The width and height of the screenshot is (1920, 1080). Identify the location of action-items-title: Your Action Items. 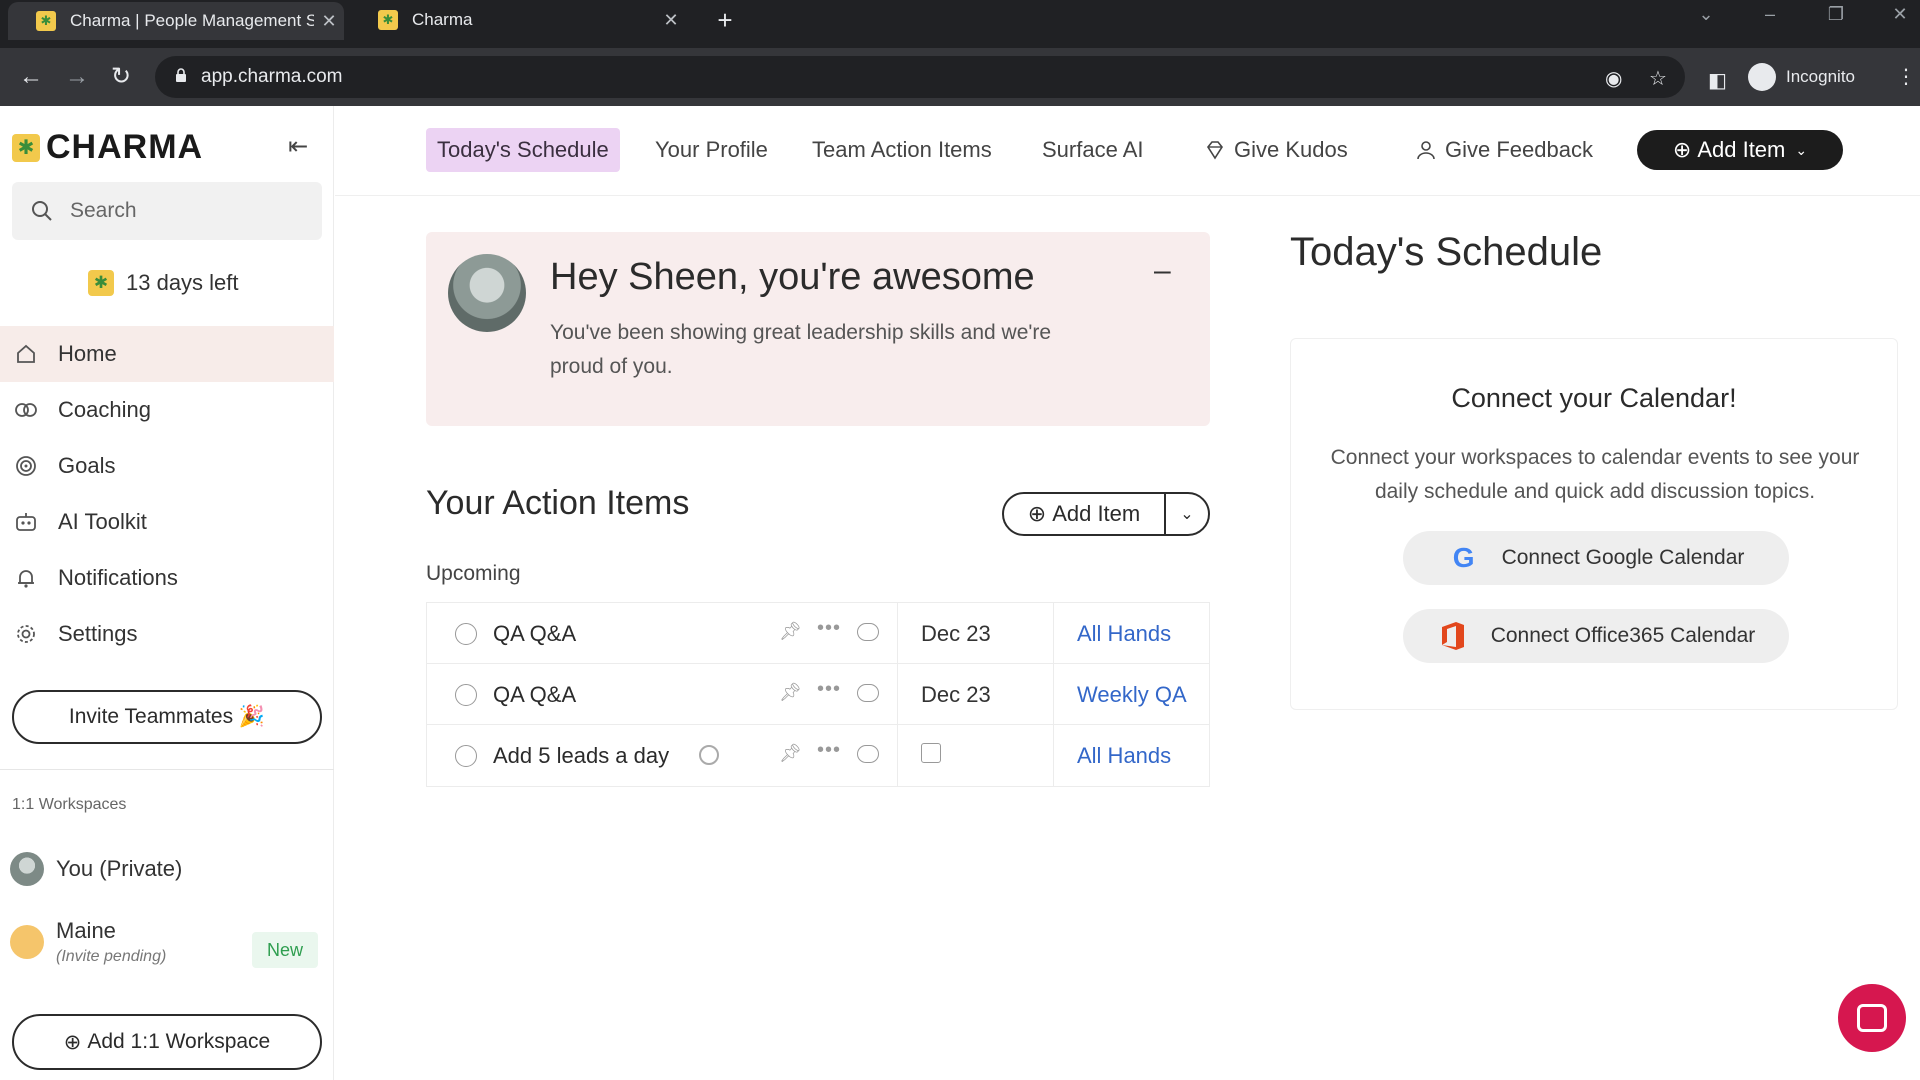
(558, 503).